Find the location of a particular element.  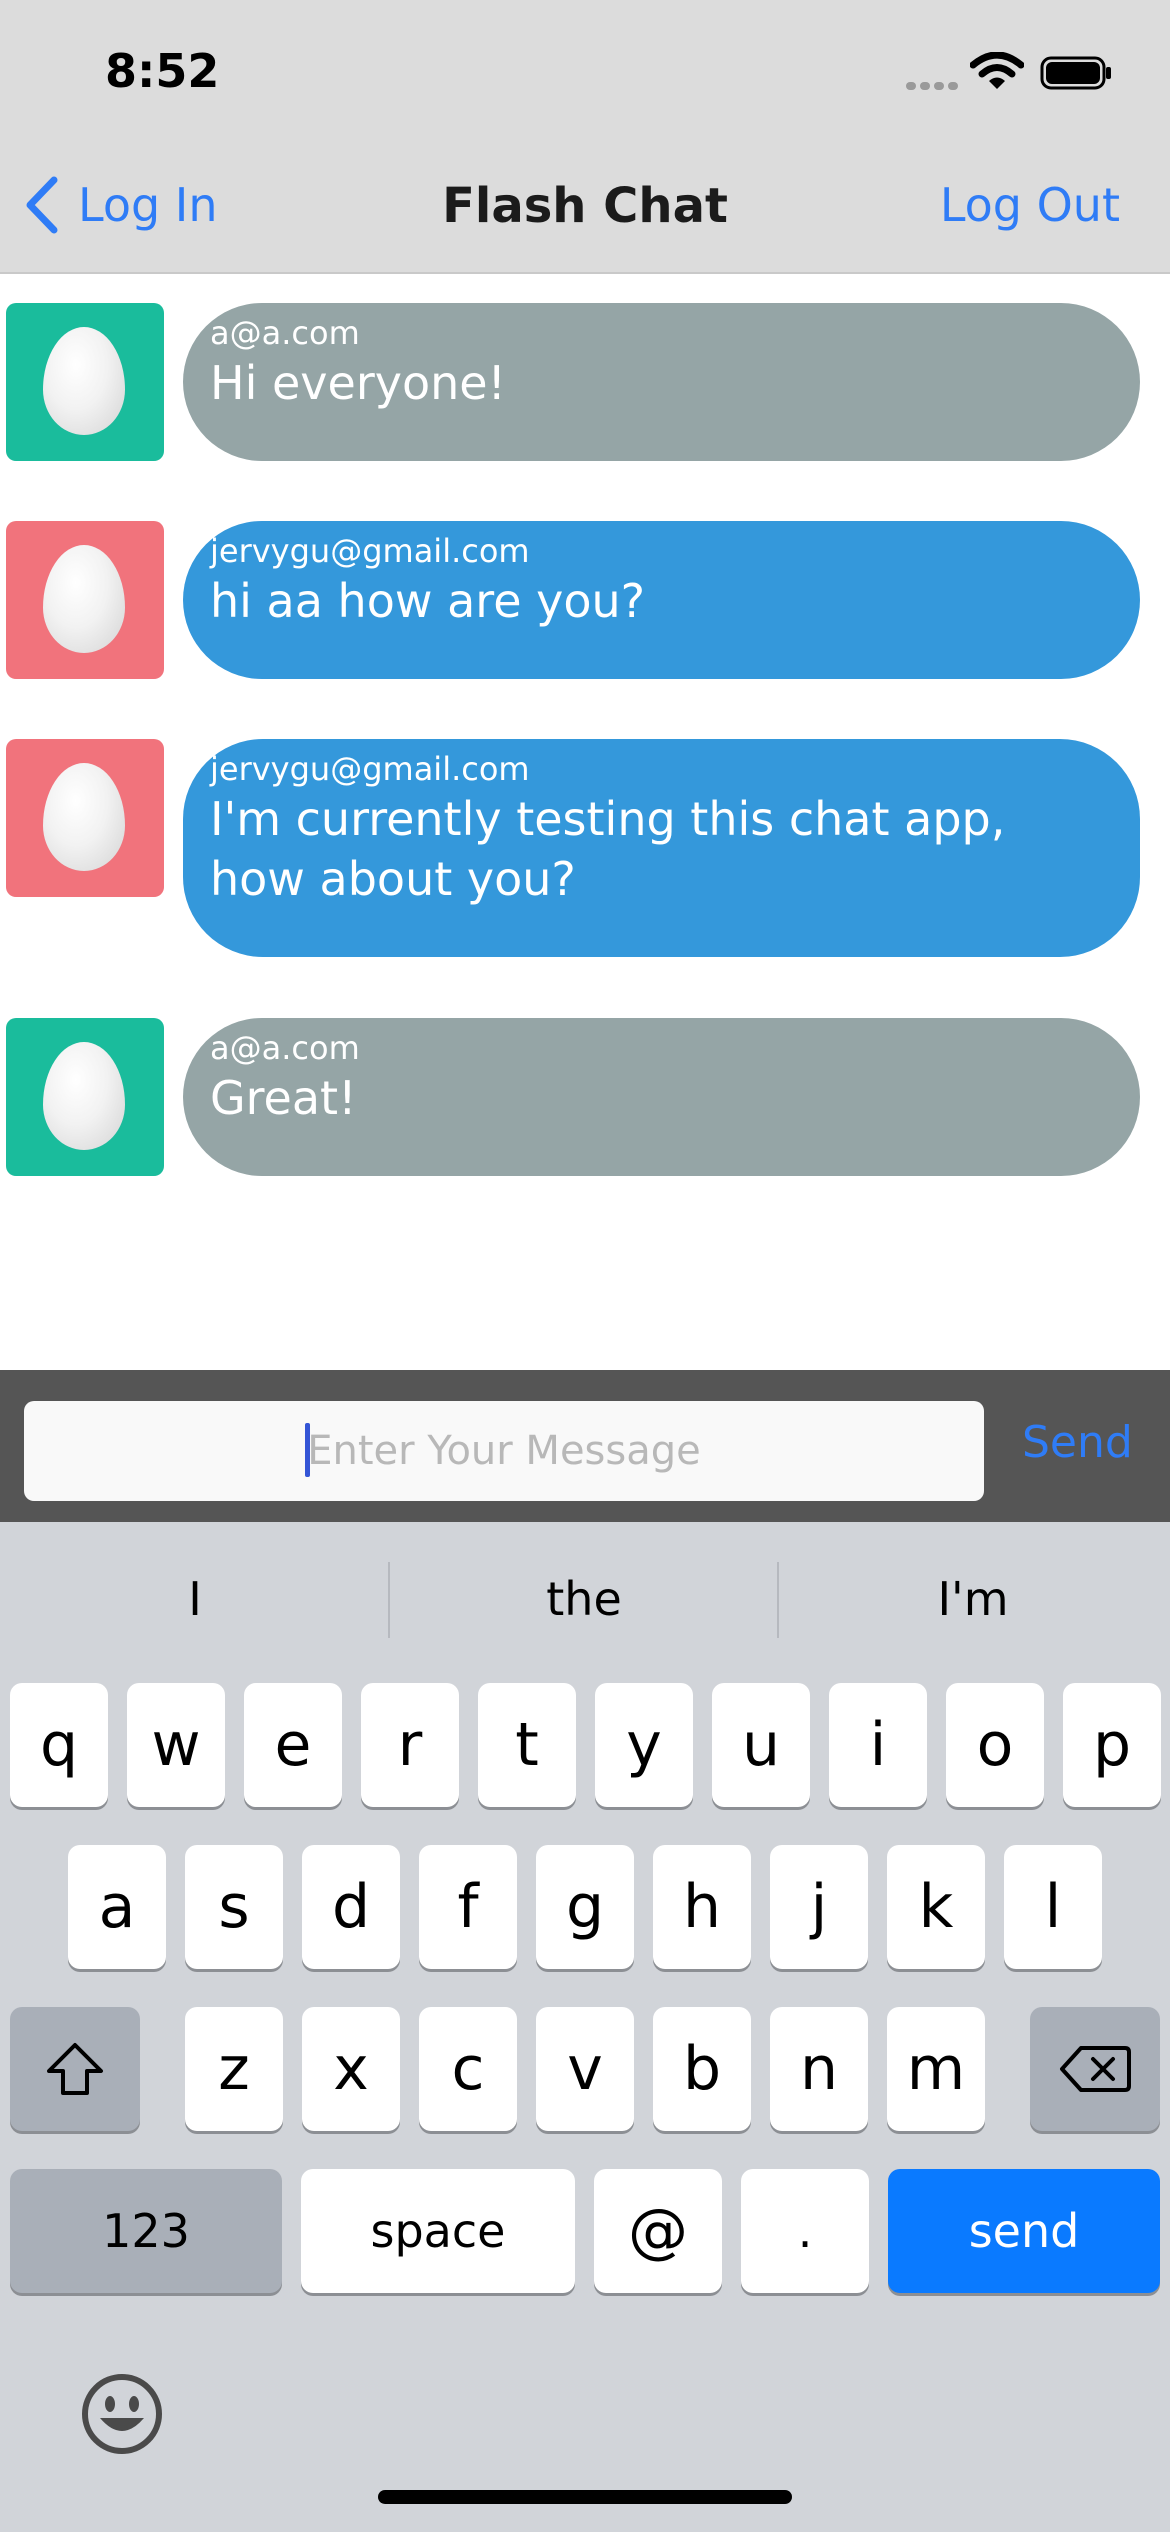

status-time: 8:52 is located at coordinates (162, 71).